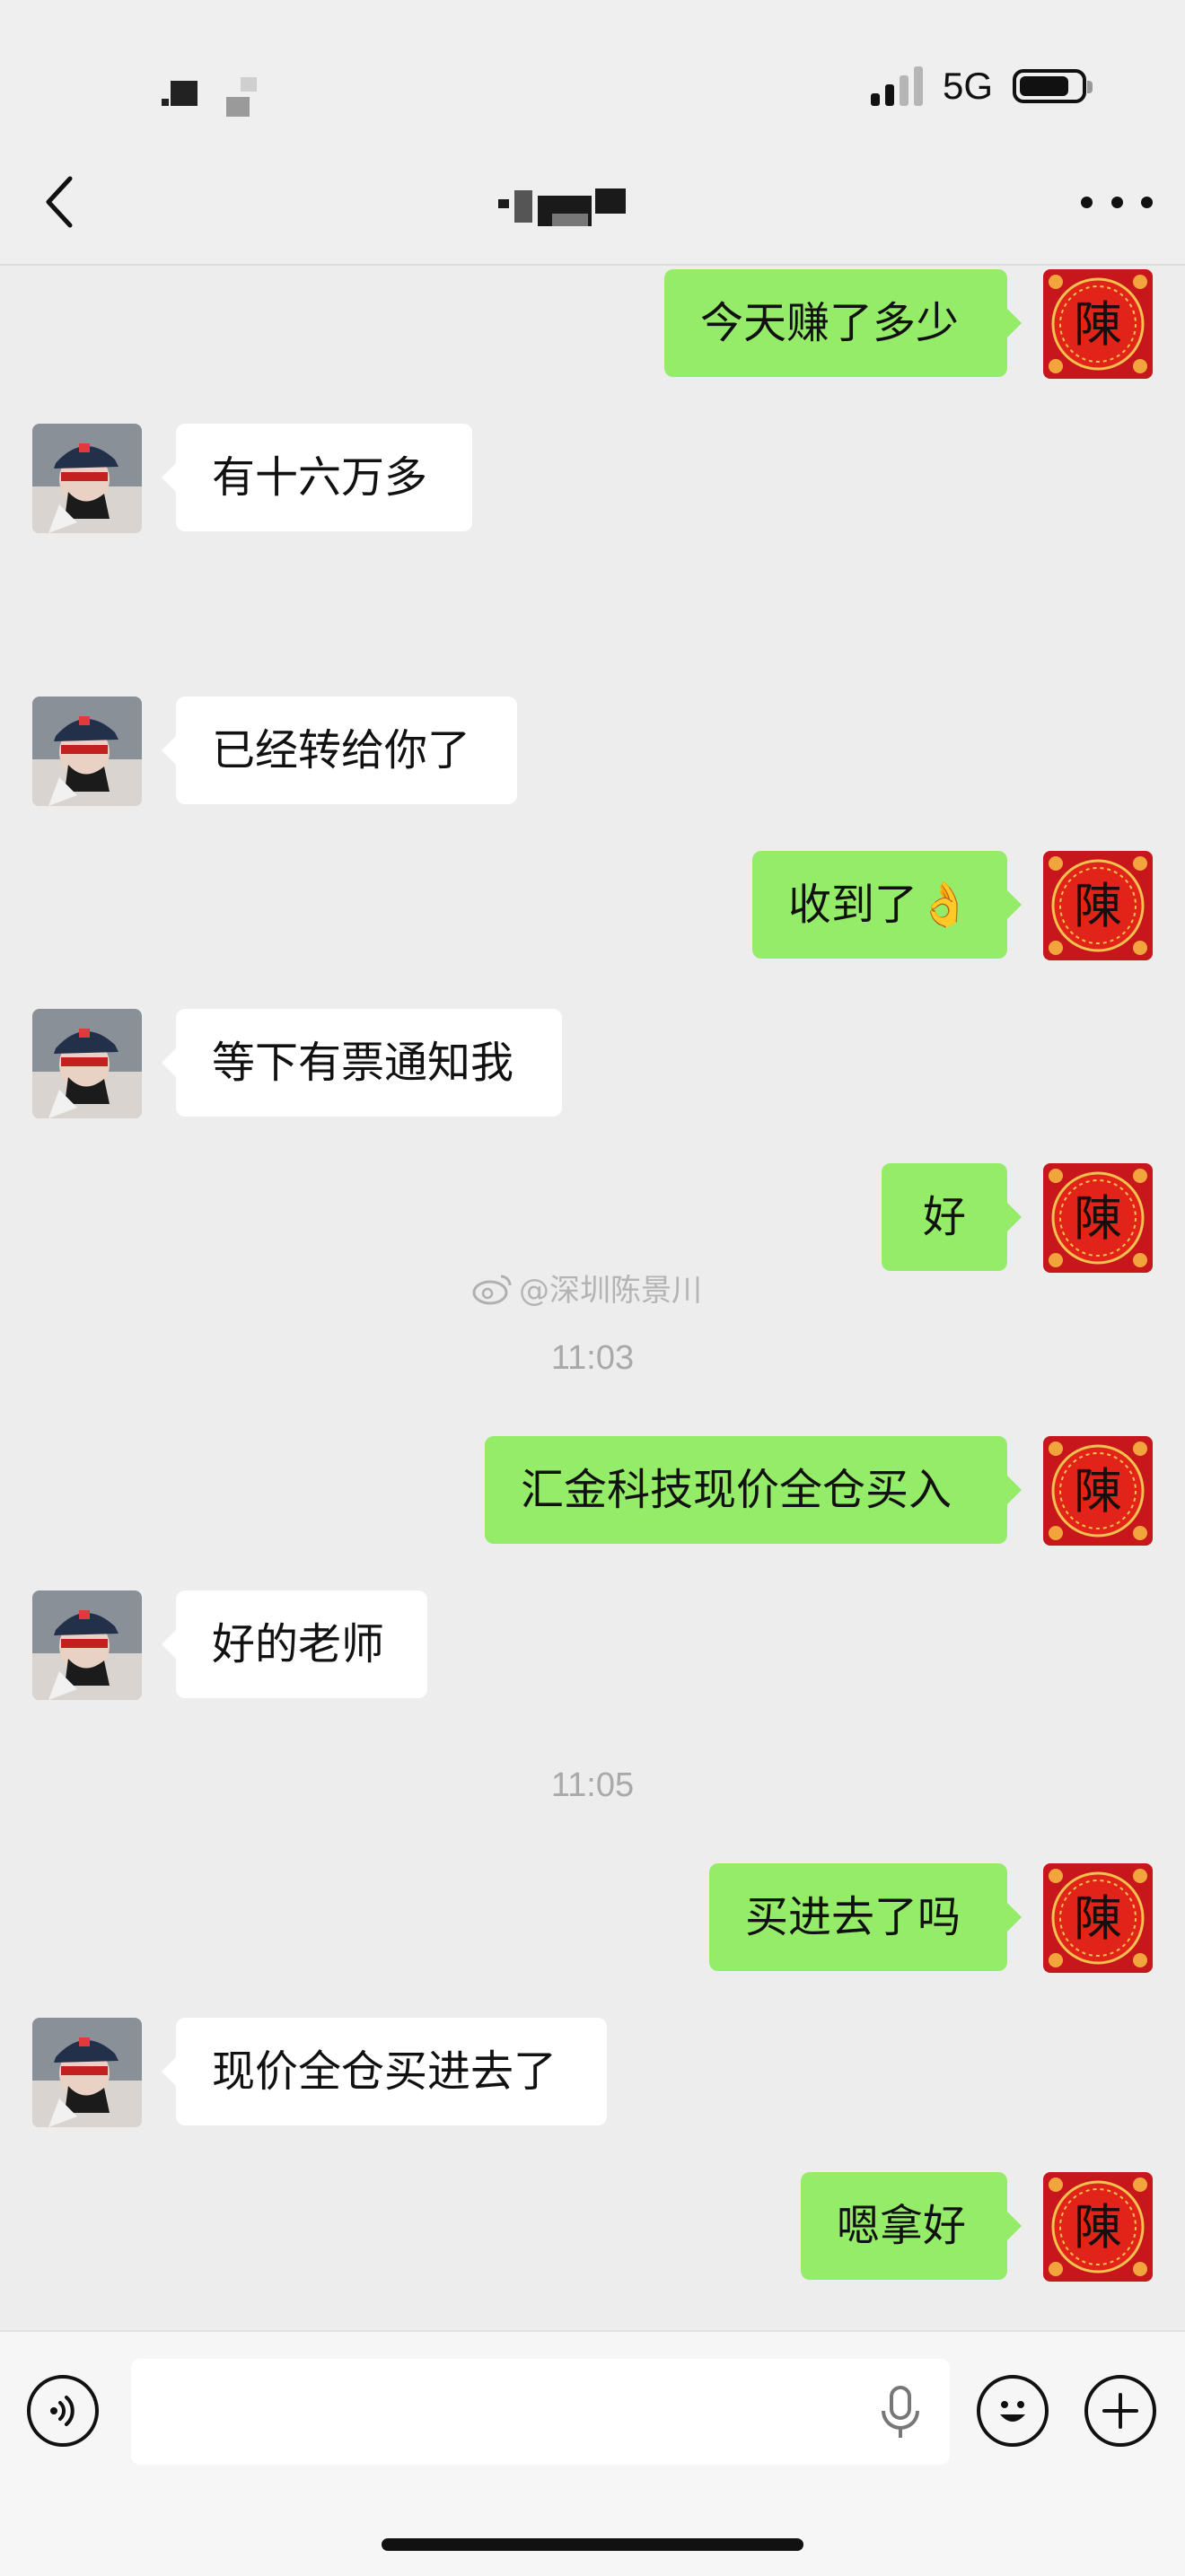 Image resolution: width=1185 pixels, height=2576 pixels. What do you see at coordinates (592, 2544) in the screenshot?
I see `home-indicator` at bounding box center [592, 2544].